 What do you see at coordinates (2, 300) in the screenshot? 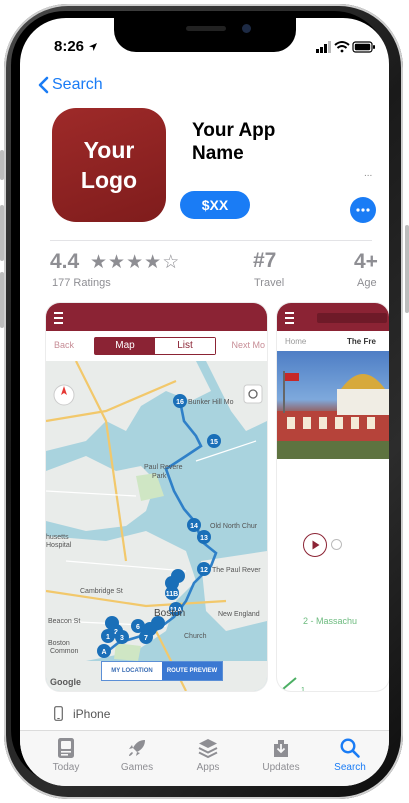
I see `volume-down-button` at bounding box center [2, 300].